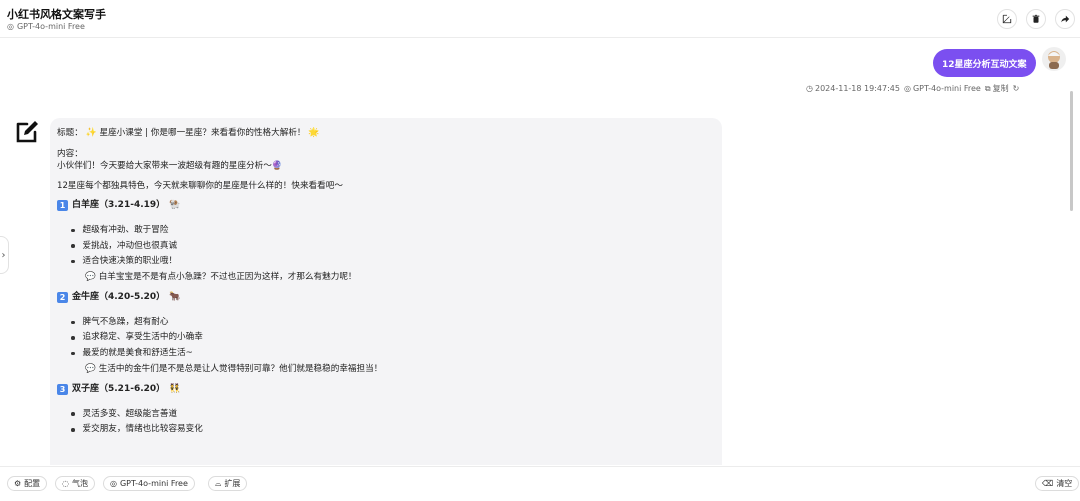 Image resolution: width=1080 pixels, height=501 pixels. I want to click on clear-button: ⌫ 清空, so click(1057, 483).